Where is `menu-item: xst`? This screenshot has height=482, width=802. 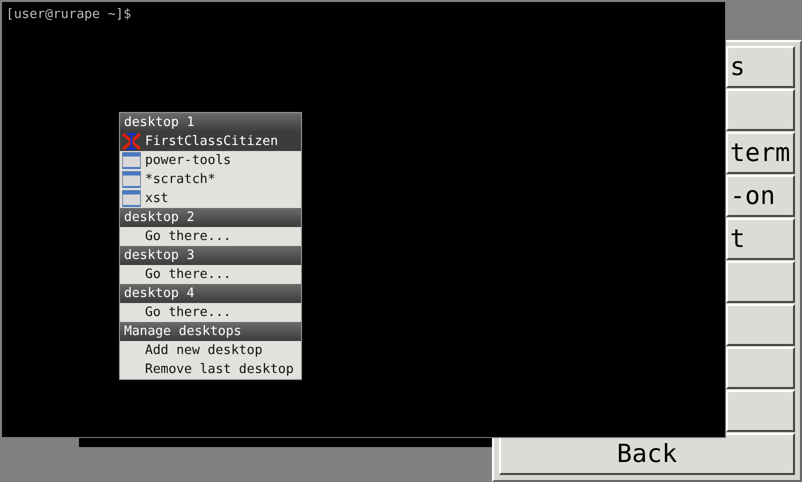
menu-item: xst is located at coordinates (210, 198).